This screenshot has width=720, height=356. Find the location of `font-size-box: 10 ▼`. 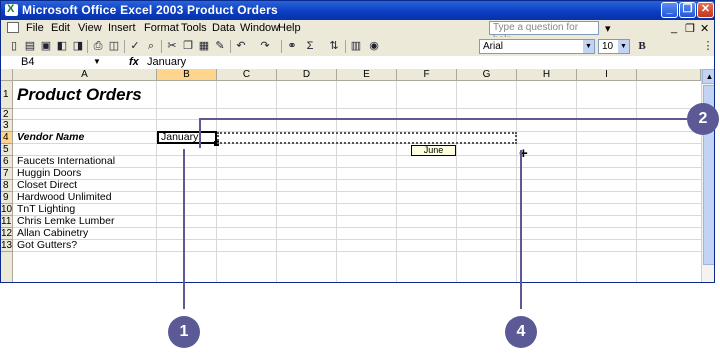

font-size-box: 10 ▼ is located at coordinates (614, 46).